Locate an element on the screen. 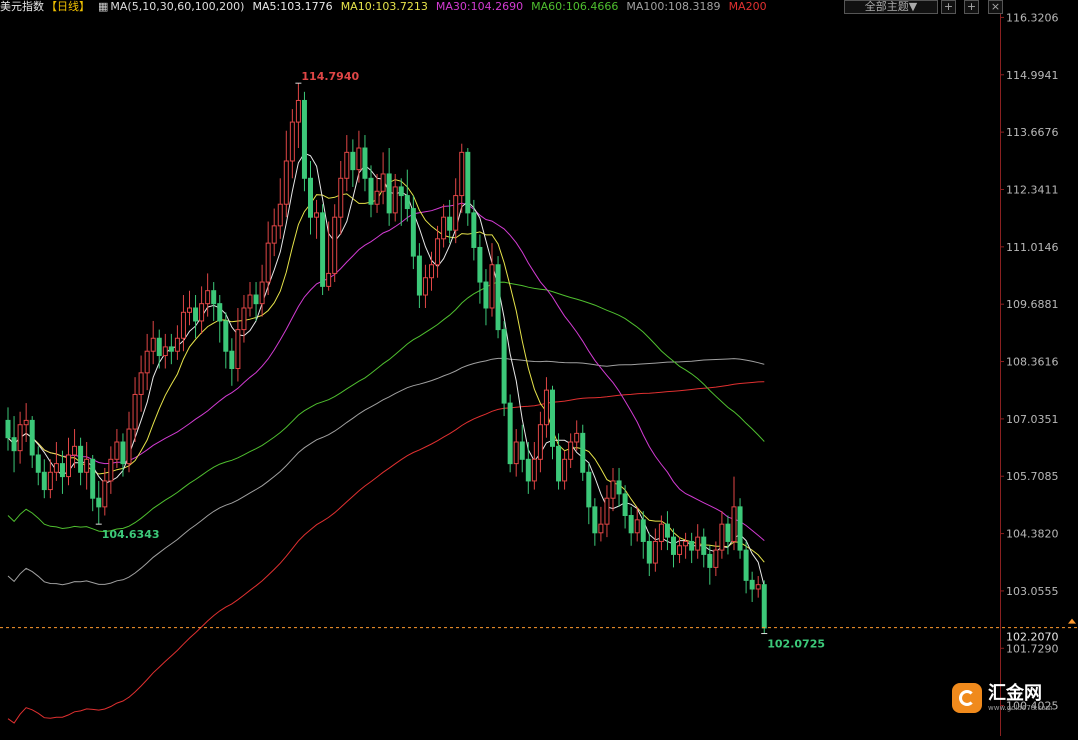  y-tick-label: 101.7290 is located at coordinates (1032, 648).